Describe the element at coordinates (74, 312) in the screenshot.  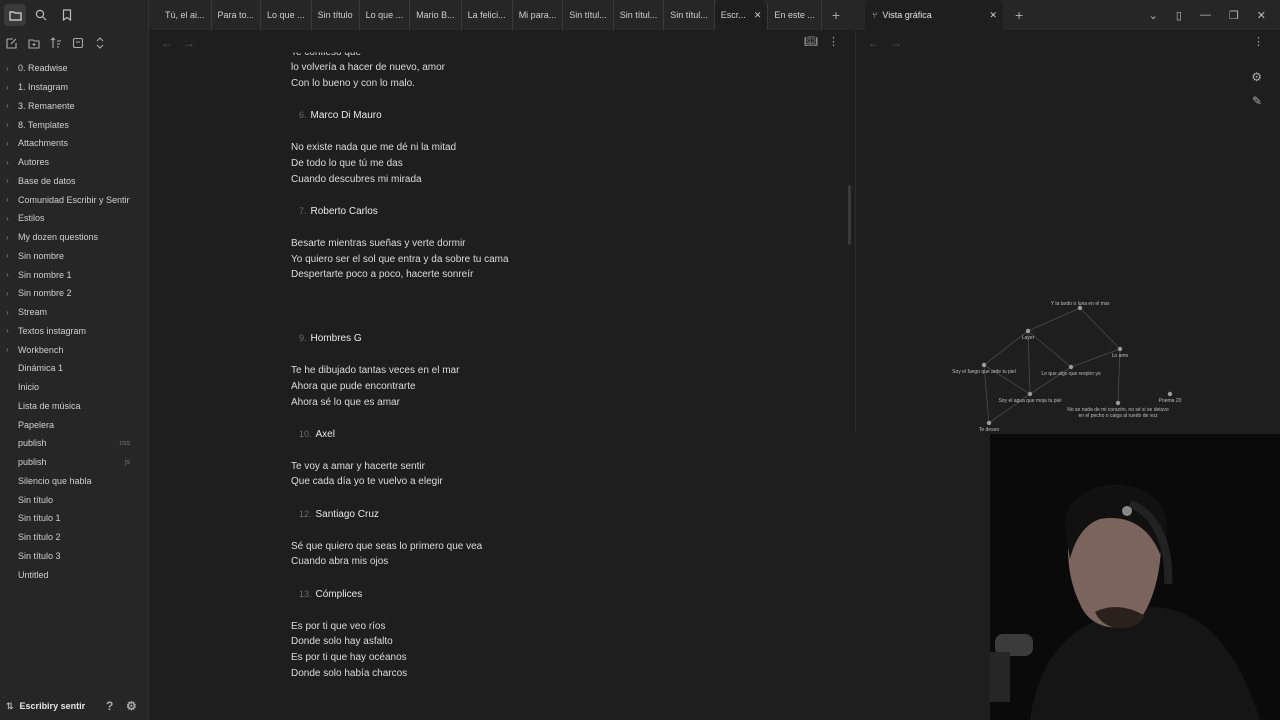
I see `folder-item: › Stream` at that location.